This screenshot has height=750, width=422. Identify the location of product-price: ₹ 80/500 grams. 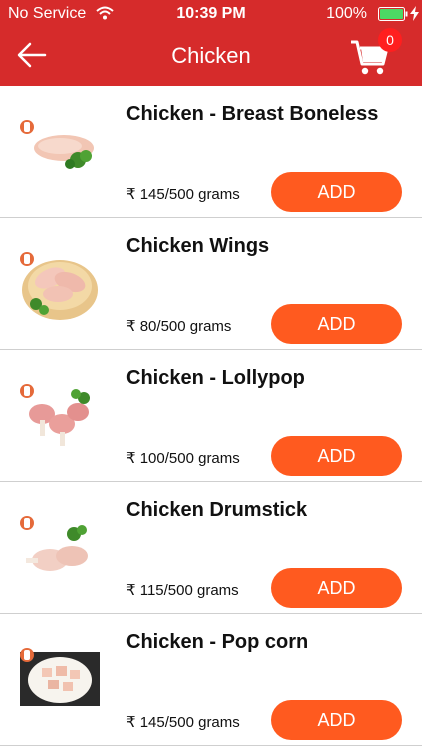
(179, 326).